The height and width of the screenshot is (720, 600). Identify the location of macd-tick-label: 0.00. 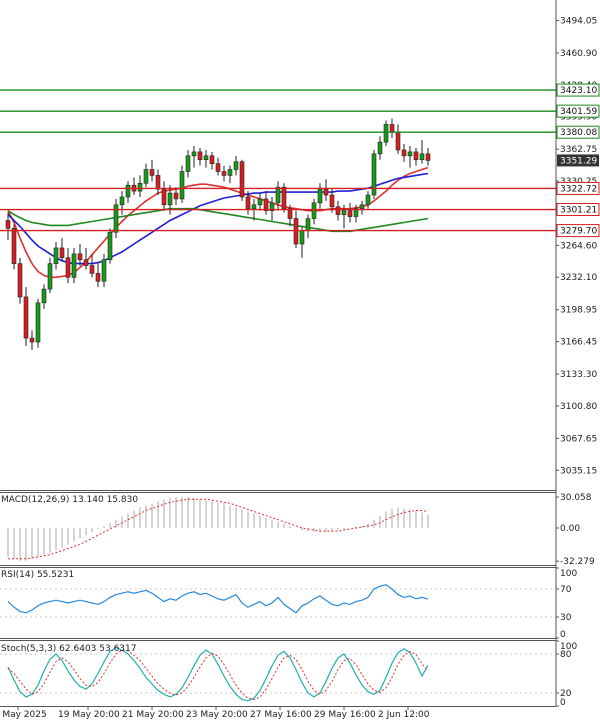
(570, 529).